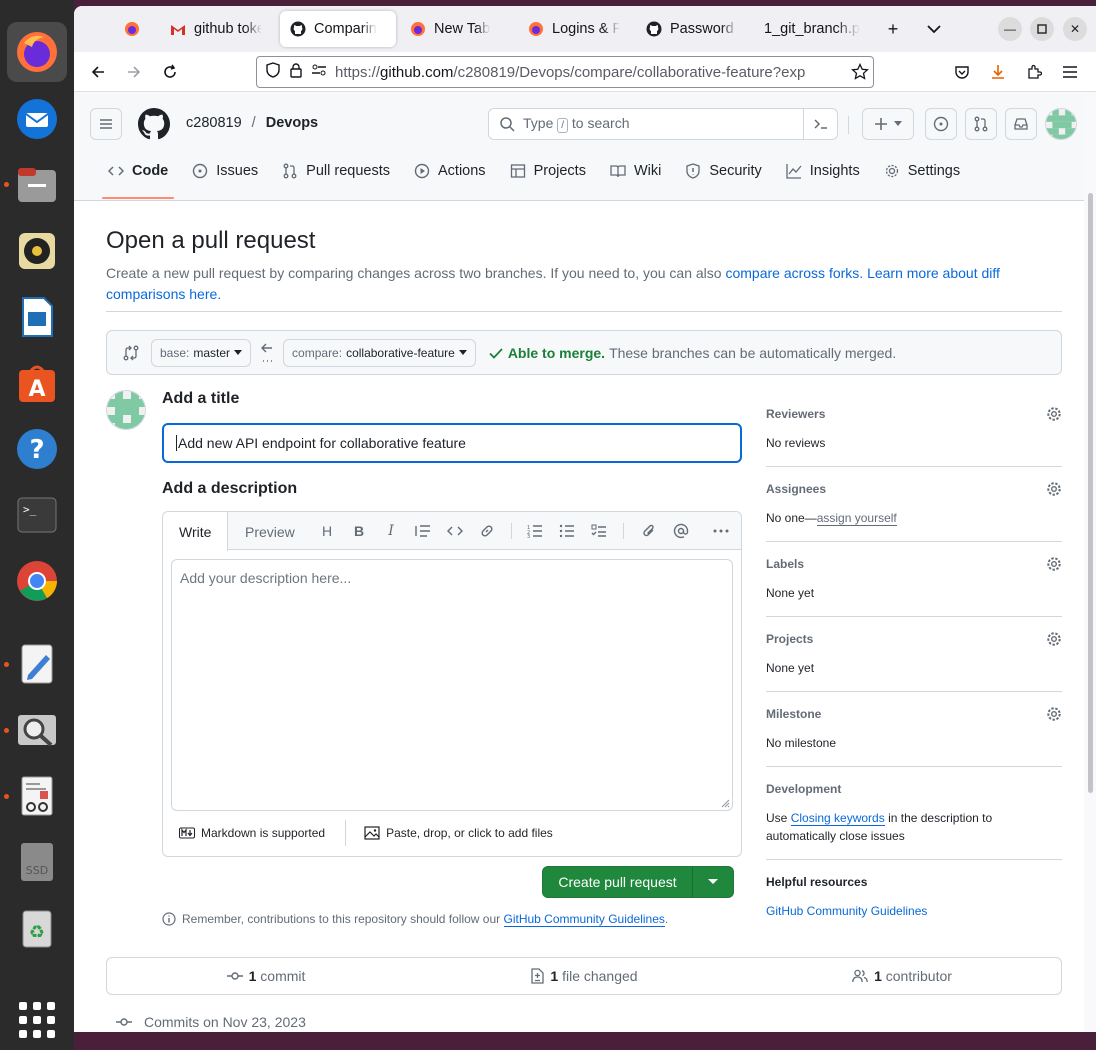 The height and width of the screenshot is (1050, 1096). Describe the element at coordinates (134, 72) in the screenshot. I see `forward-icon` at that location.